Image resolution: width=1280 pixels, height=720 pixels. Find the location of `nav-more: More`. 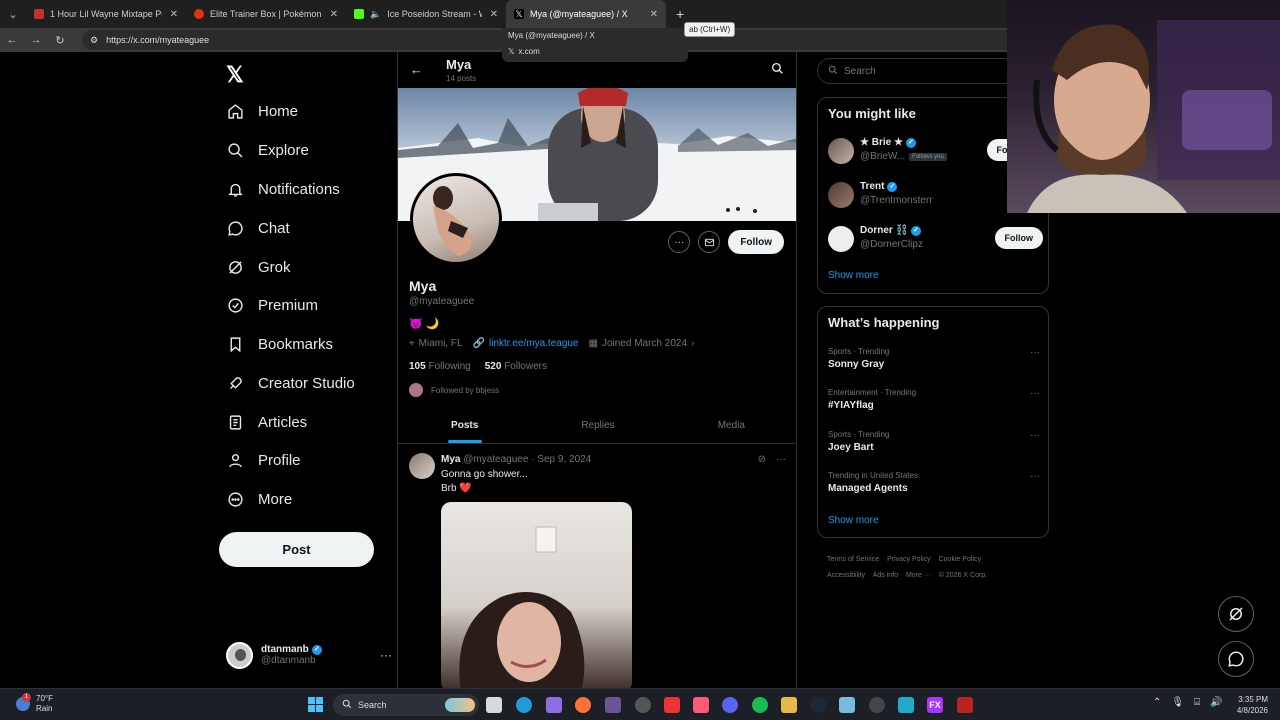

nav-more: More is located at coordinates (259, 499).